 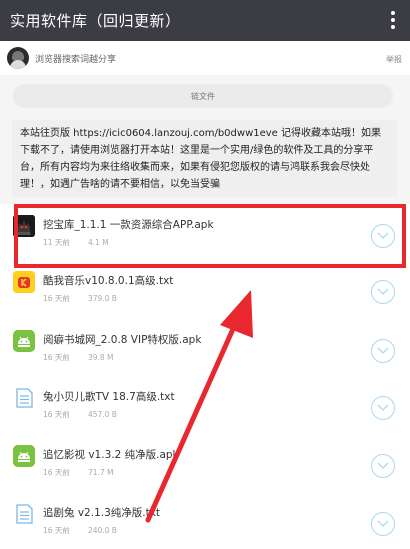 What do you see at coordinates (199, 406) in the screenshot?
I see `annotation-arrow-icon` at bounding box center [199, 406].